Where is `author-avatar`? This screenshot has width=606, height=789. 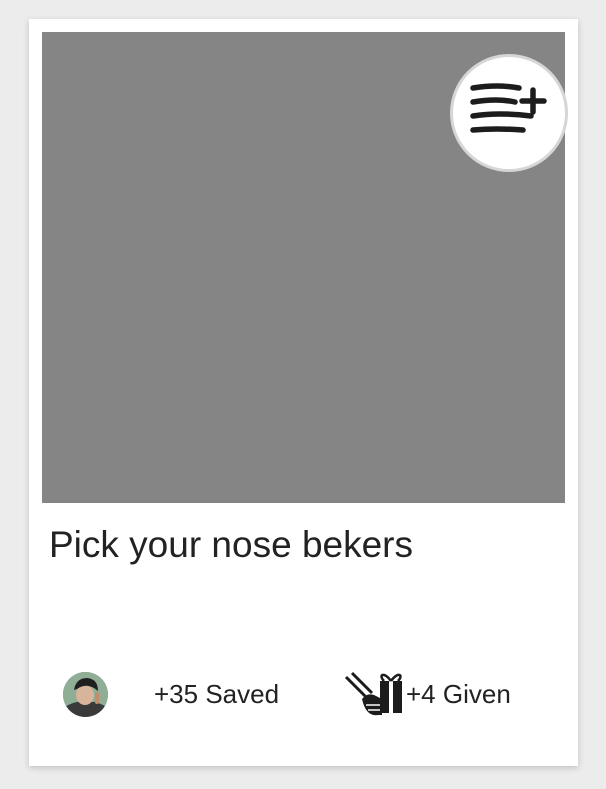 author-avatar is located at coordinates (85, 694).